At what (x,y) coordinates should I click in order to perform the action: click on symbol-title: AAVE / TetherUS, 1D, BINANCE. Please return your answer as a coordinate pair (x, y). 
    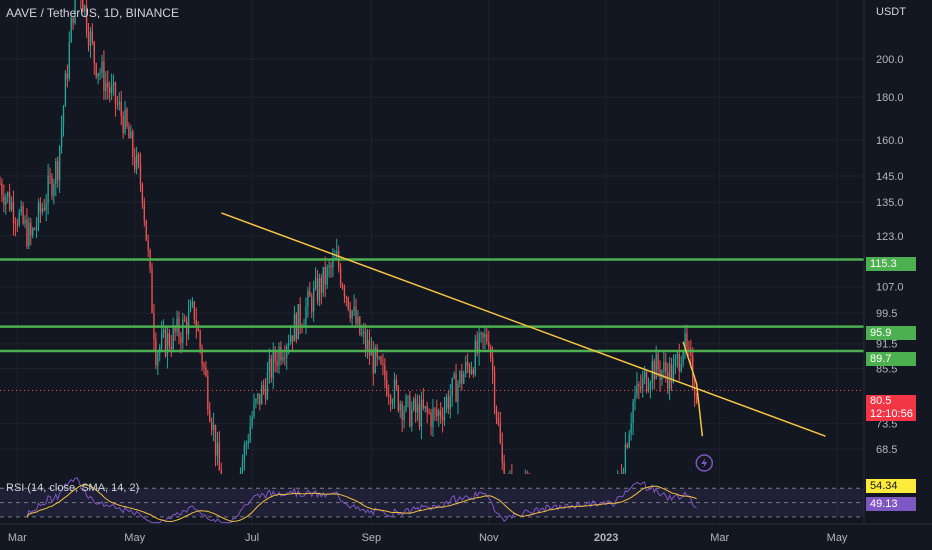
    Looking at the image, I should click on (92, 13).